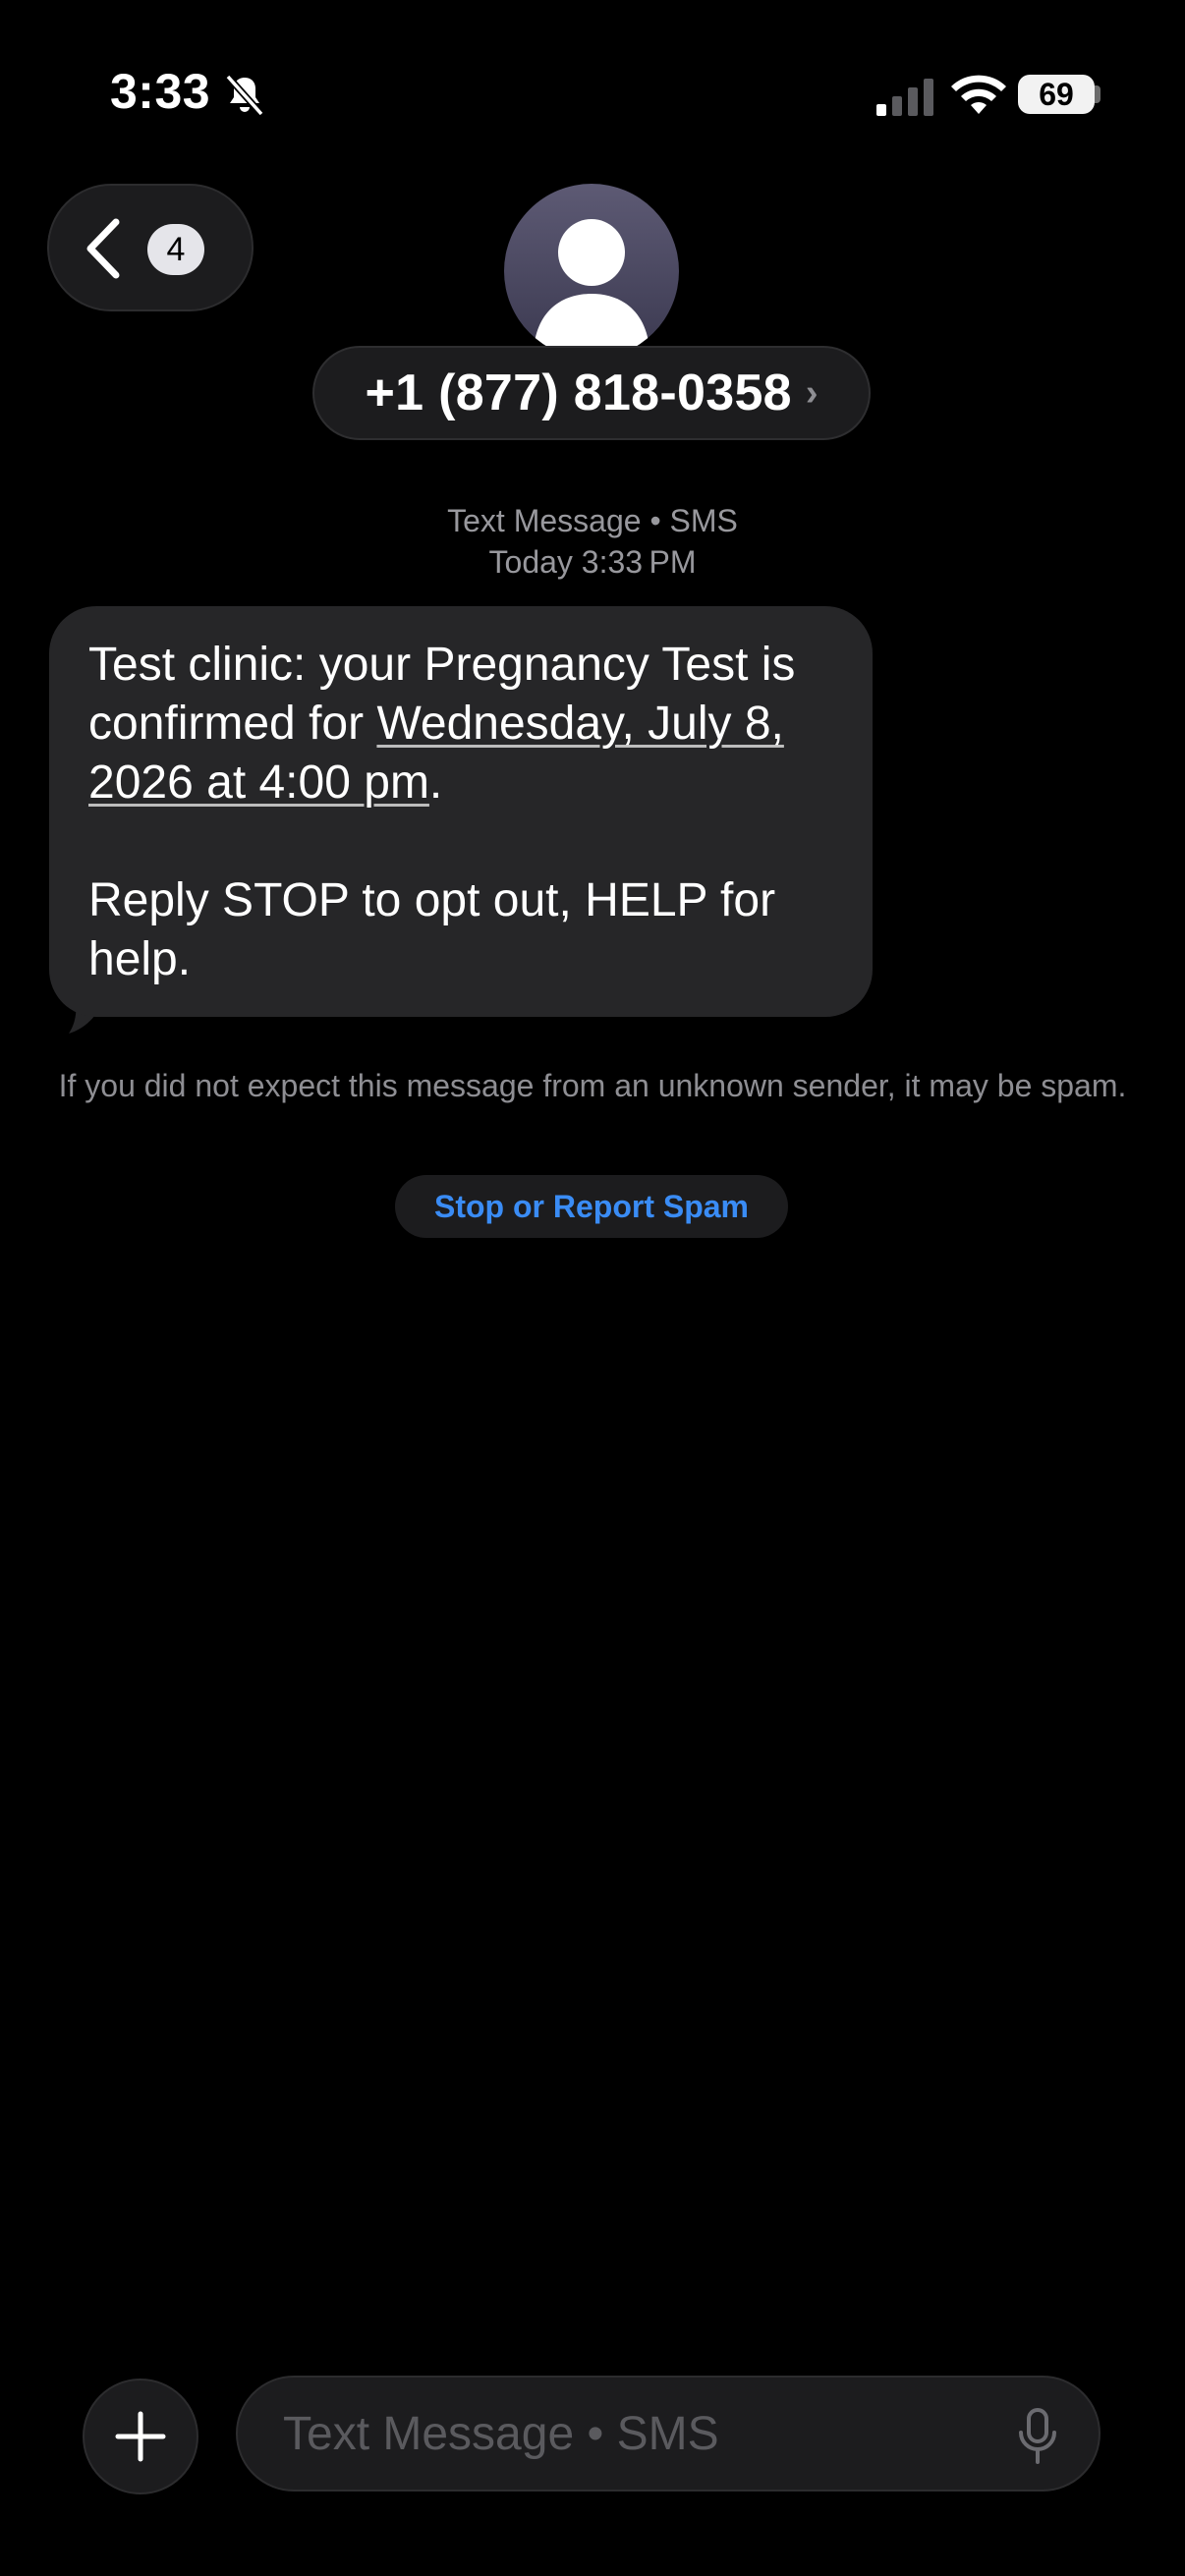  Describe the element at coordinates (105, 248) in the screenshot. I see `chevron-left-icon` at that location.